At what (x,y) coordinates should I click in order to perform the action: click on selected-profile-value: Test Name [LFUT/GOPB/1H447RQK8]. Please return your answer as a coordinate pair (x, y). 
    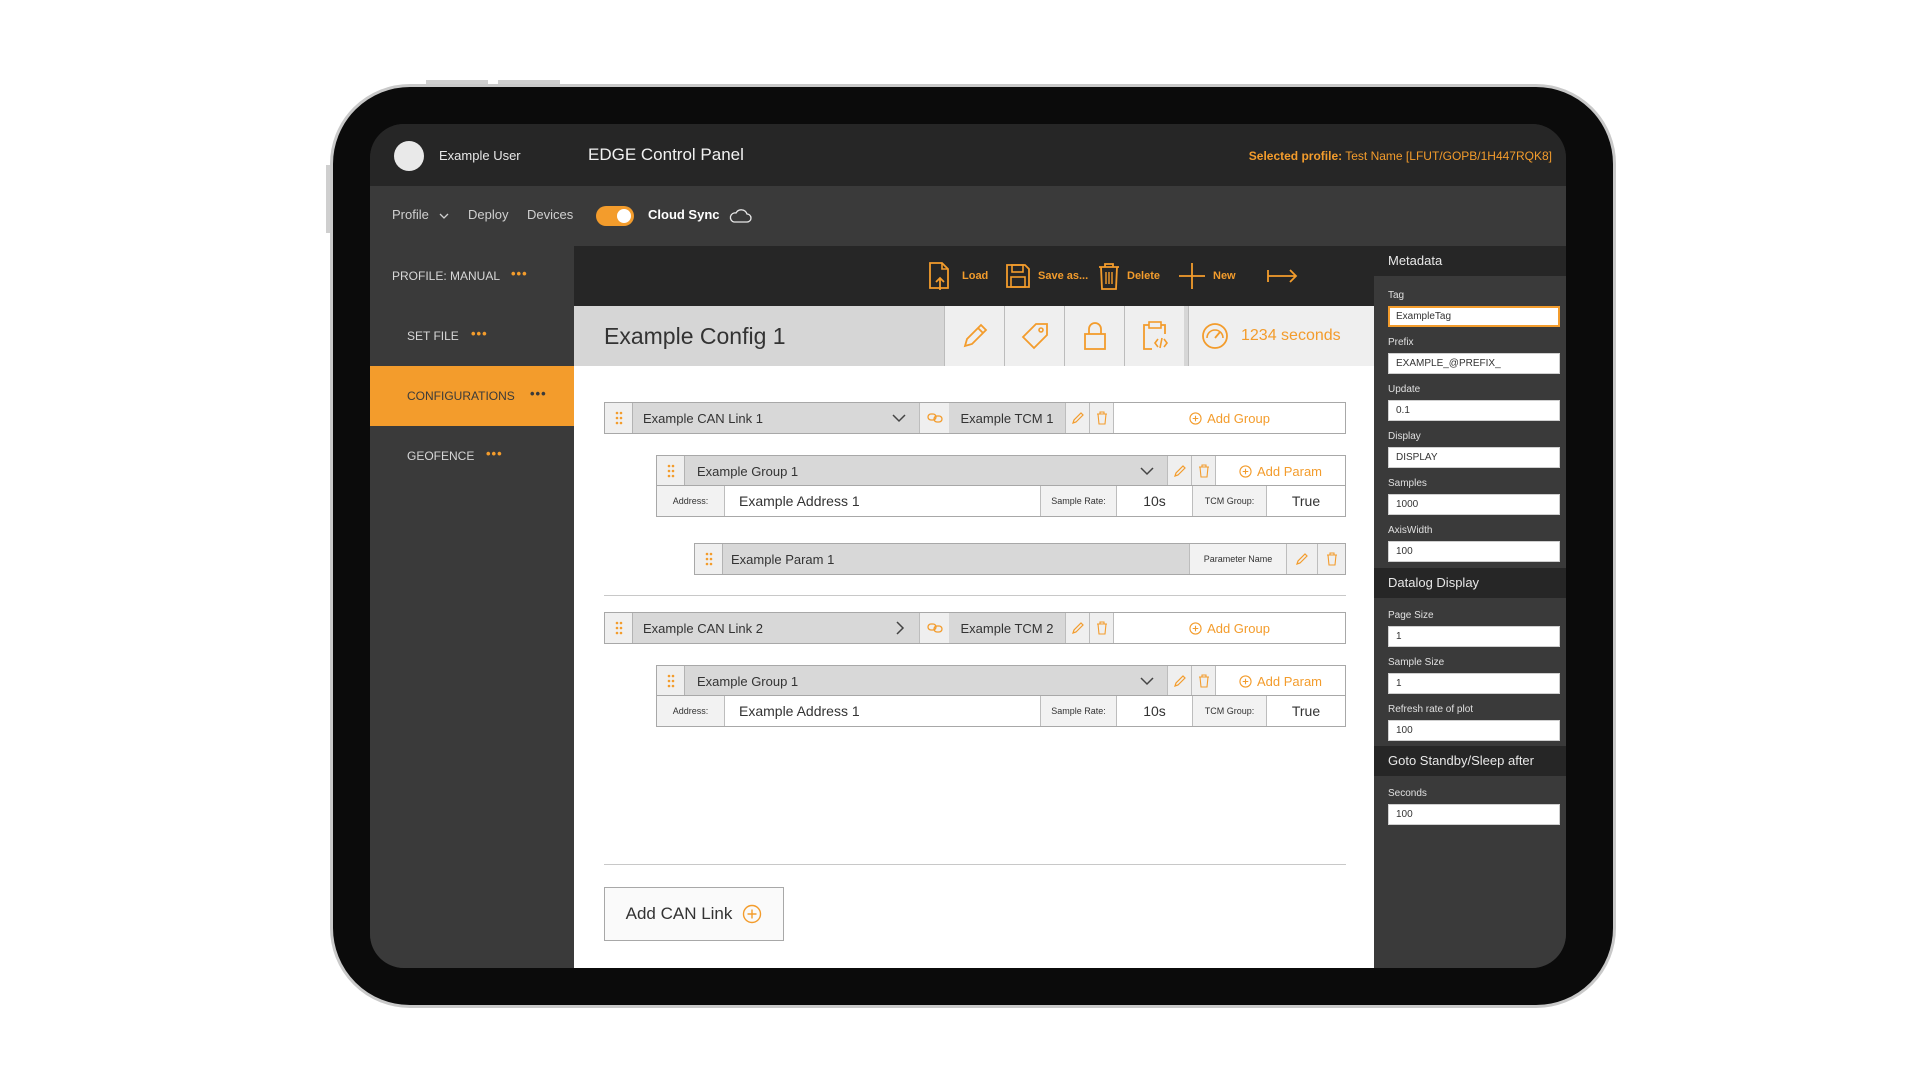
    Looking at the image, I should click on (1448, 156).